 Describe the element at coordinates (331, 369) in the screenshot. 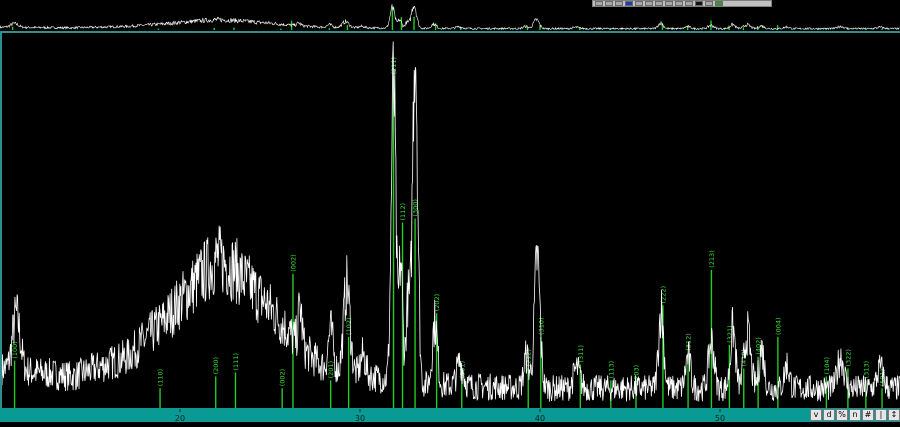

I see `reference-label-6: (201)` at that location.